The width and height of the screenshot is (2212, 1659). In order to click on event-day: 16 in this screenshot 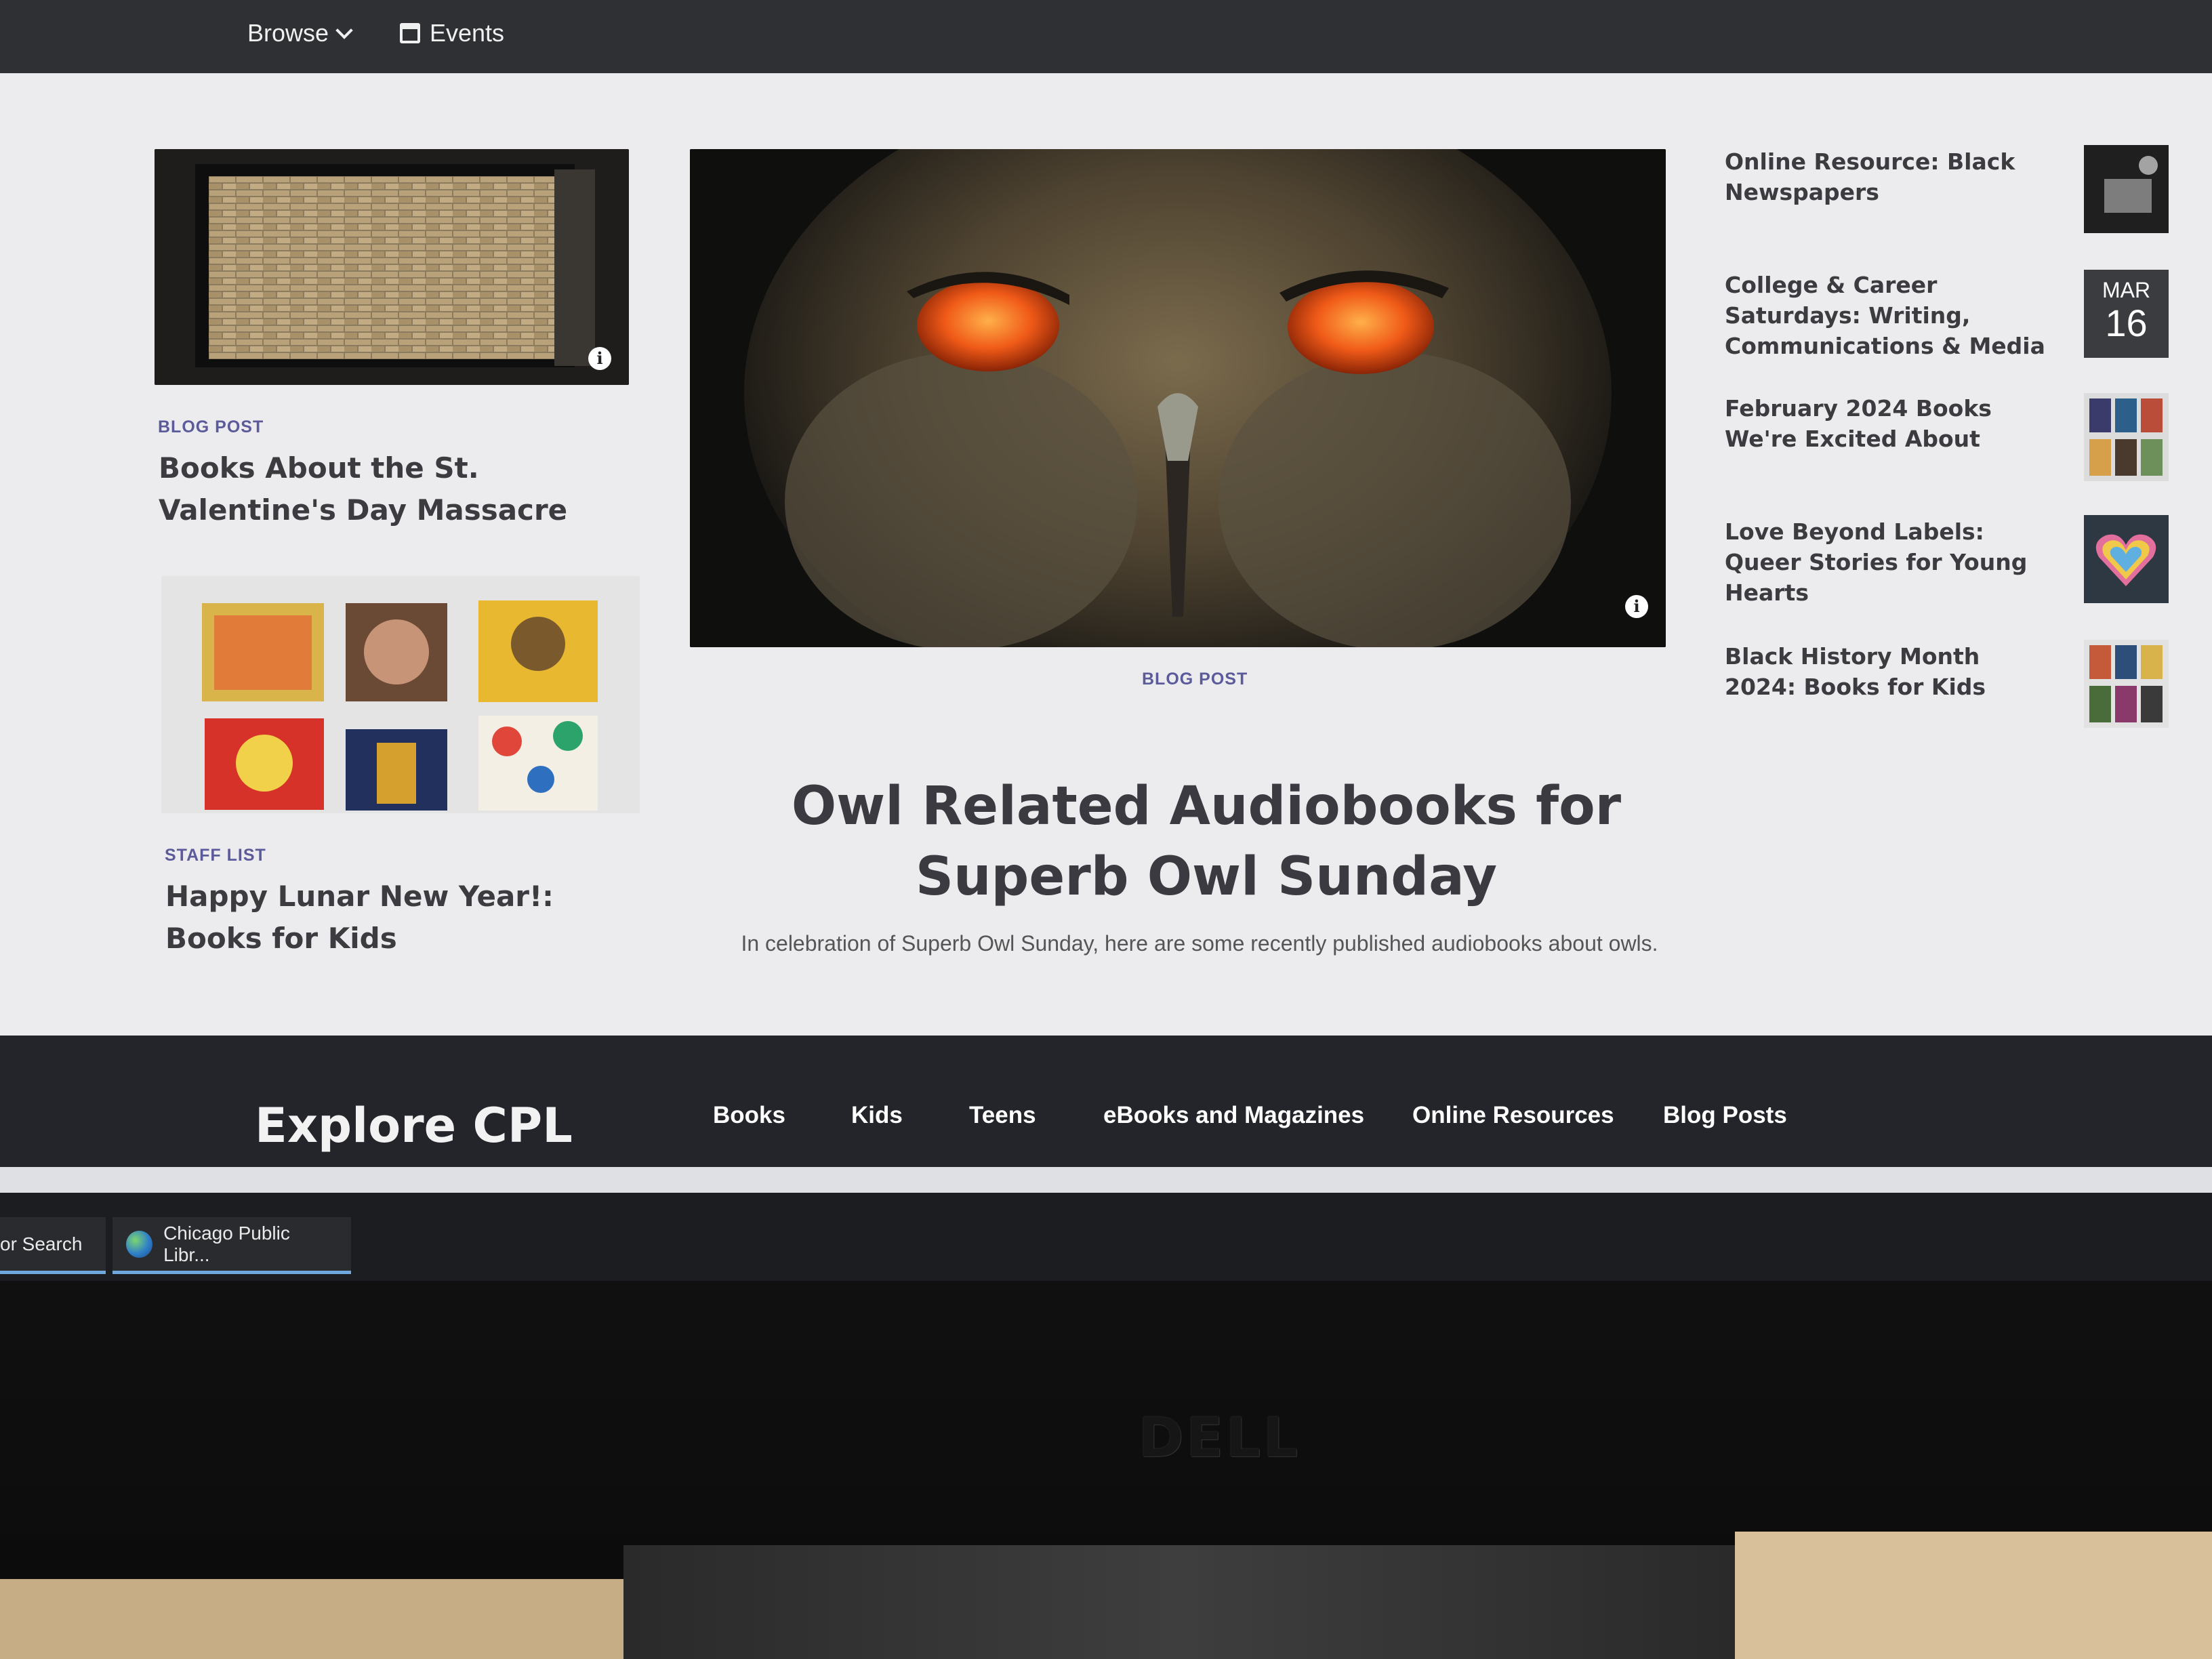, I will do `click(2126, 323)`.